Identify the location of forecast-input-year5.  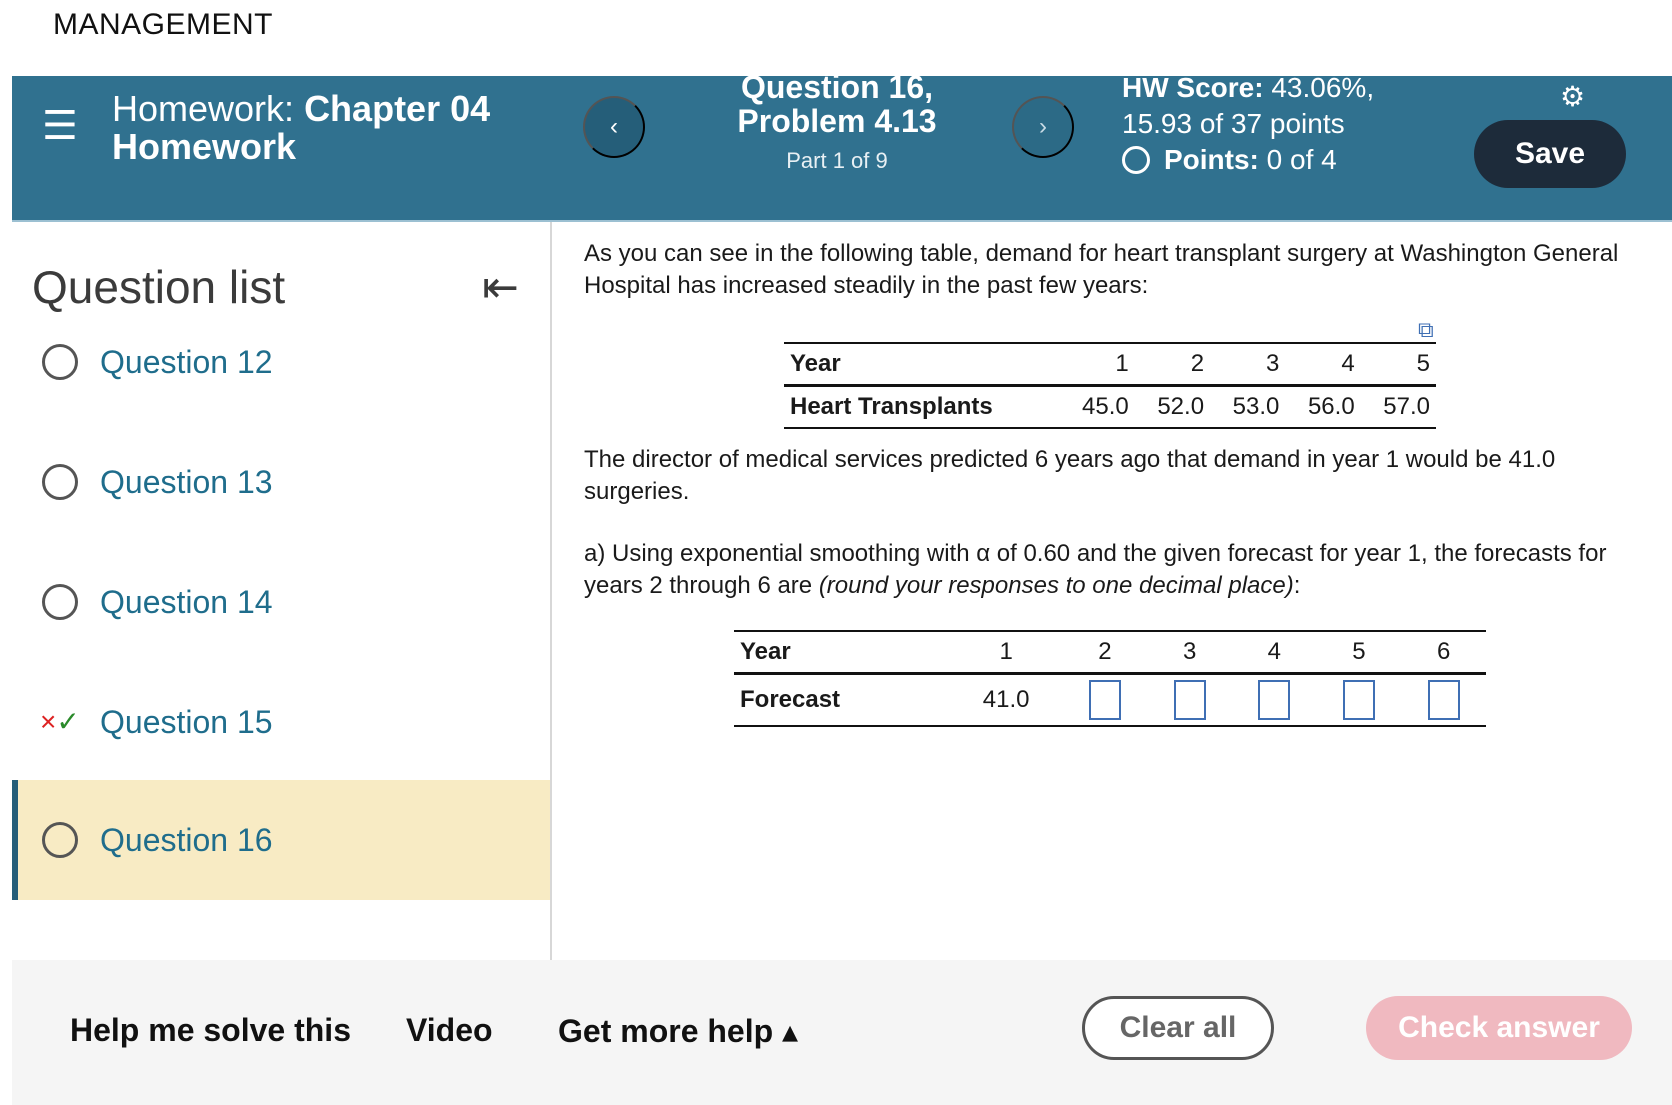
(1358, 699).